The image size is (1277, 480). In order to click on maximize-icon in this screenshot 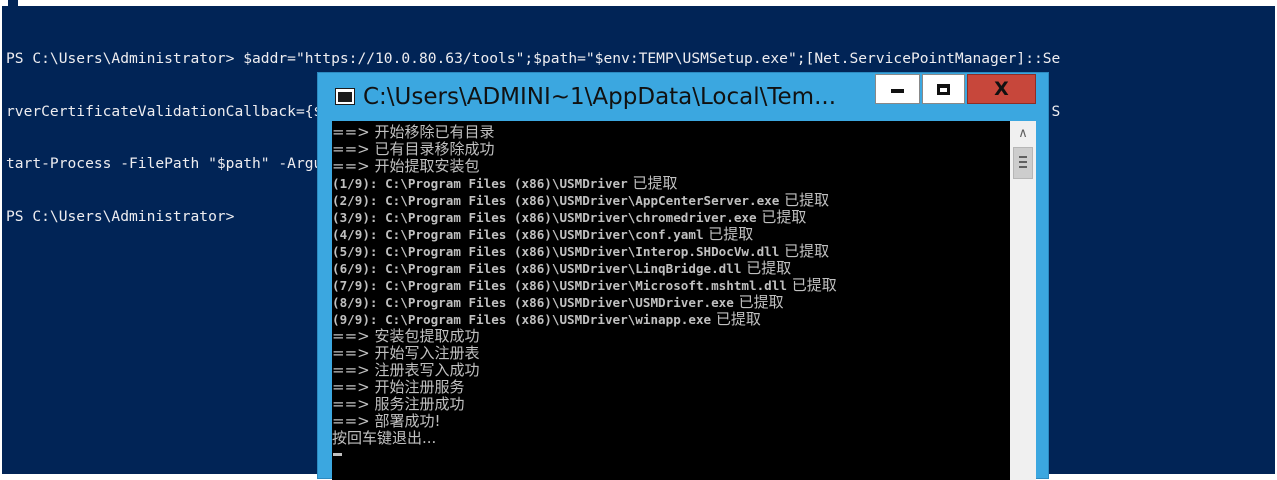, I will do `click(943, 89)`.